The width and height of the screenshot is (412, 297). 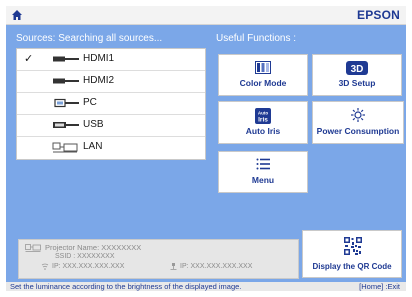 I want to click on source-label: USB, so click(x=93, y=124).